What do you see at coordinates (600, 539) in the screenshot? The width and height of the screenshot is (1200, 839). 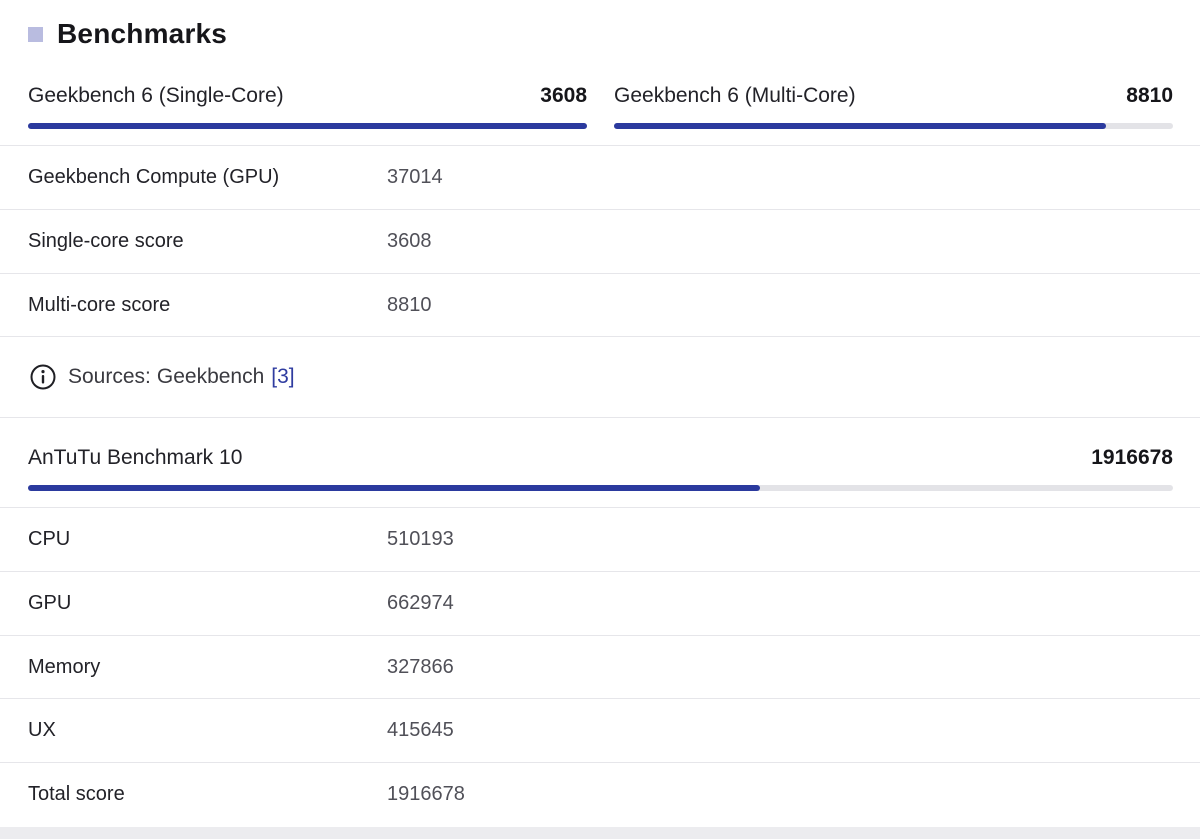 I see `table-row: CPU 510193` at bounding box center [600, 539].